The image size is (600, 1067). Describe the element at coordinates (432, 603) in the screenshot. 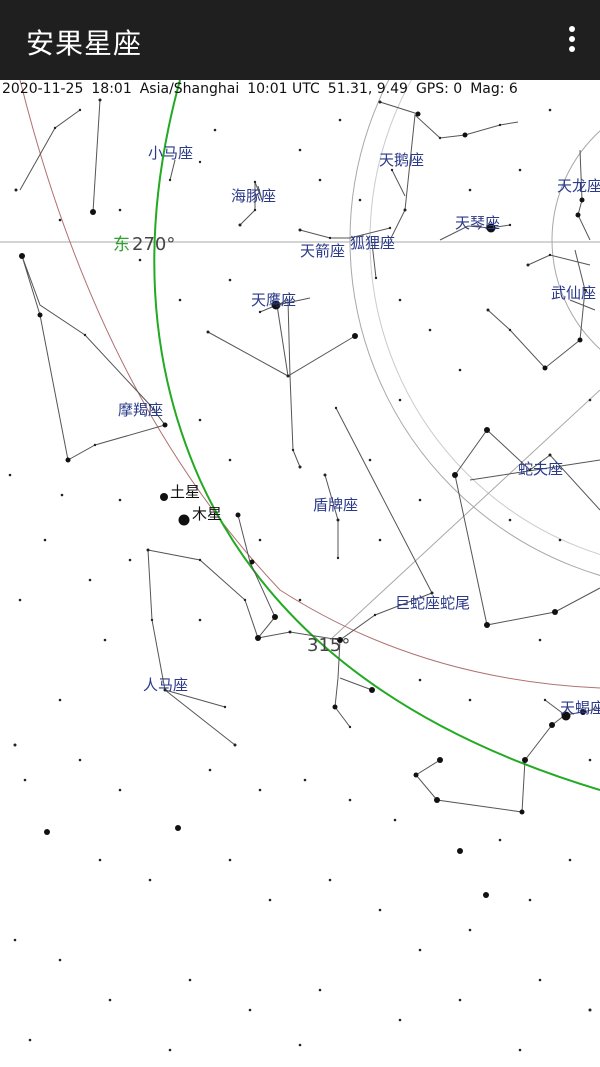

I see `constellation-label-serpens-cauda: 巨蛇座蛇尾` at that location.